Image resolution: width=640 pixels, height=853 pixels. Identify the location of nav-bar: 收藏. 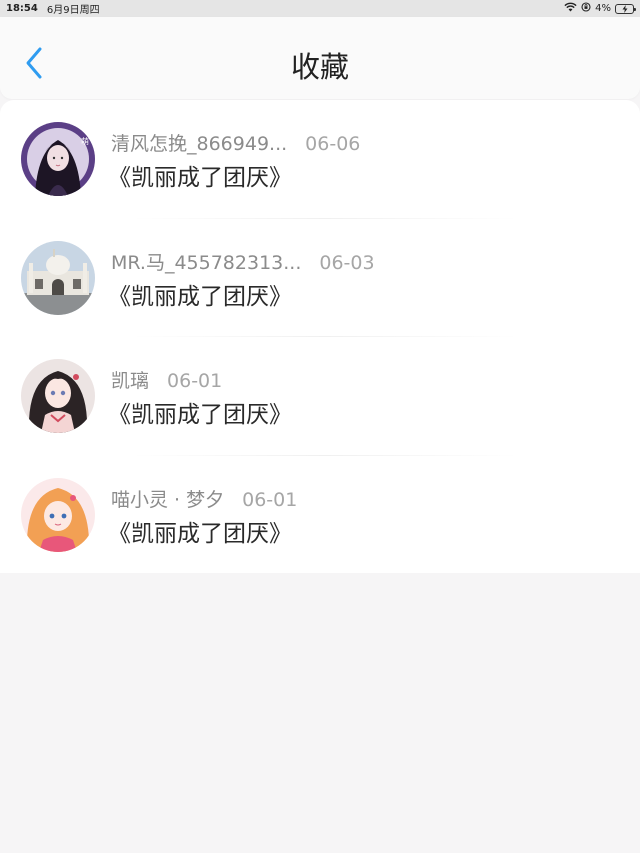
(320, 58).